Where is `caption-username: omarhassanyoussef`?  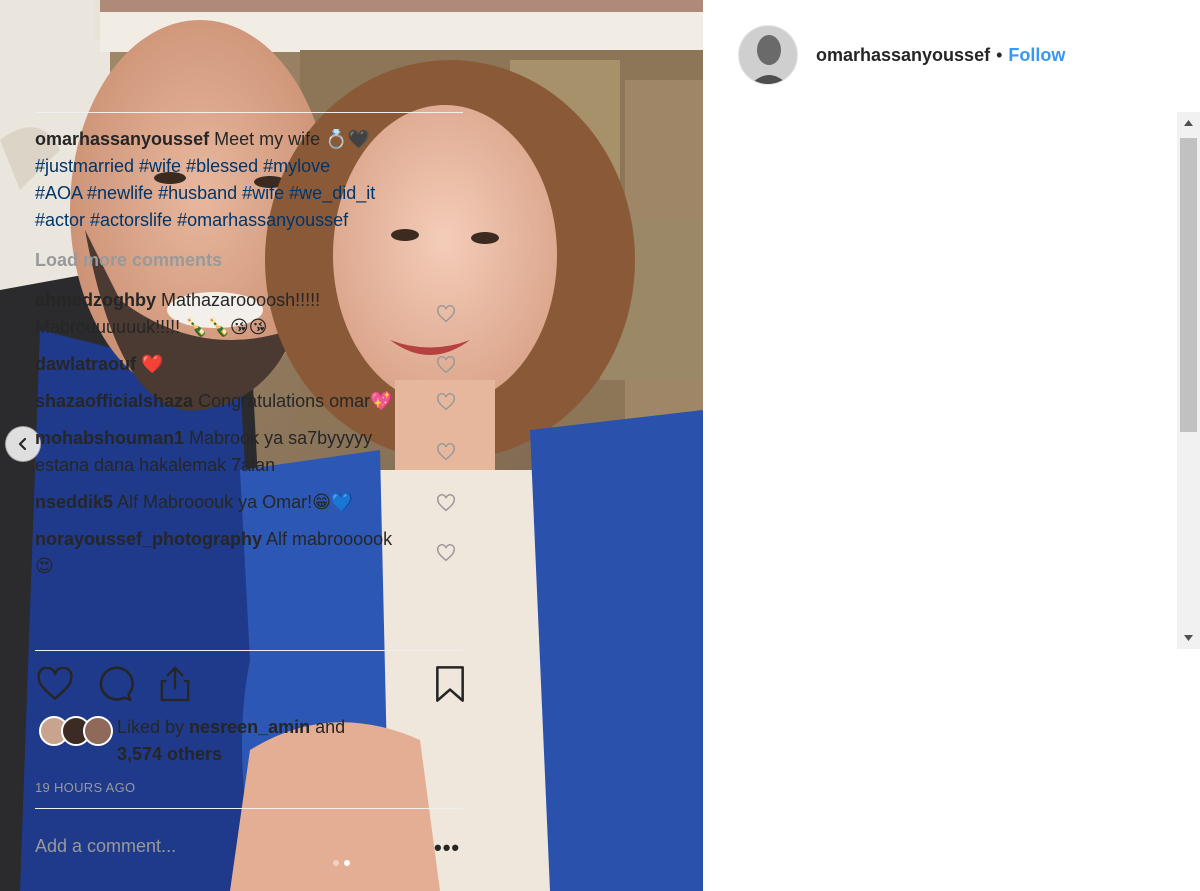 caption-username: omarhassanyoussef is located at coordinates (122, 139).